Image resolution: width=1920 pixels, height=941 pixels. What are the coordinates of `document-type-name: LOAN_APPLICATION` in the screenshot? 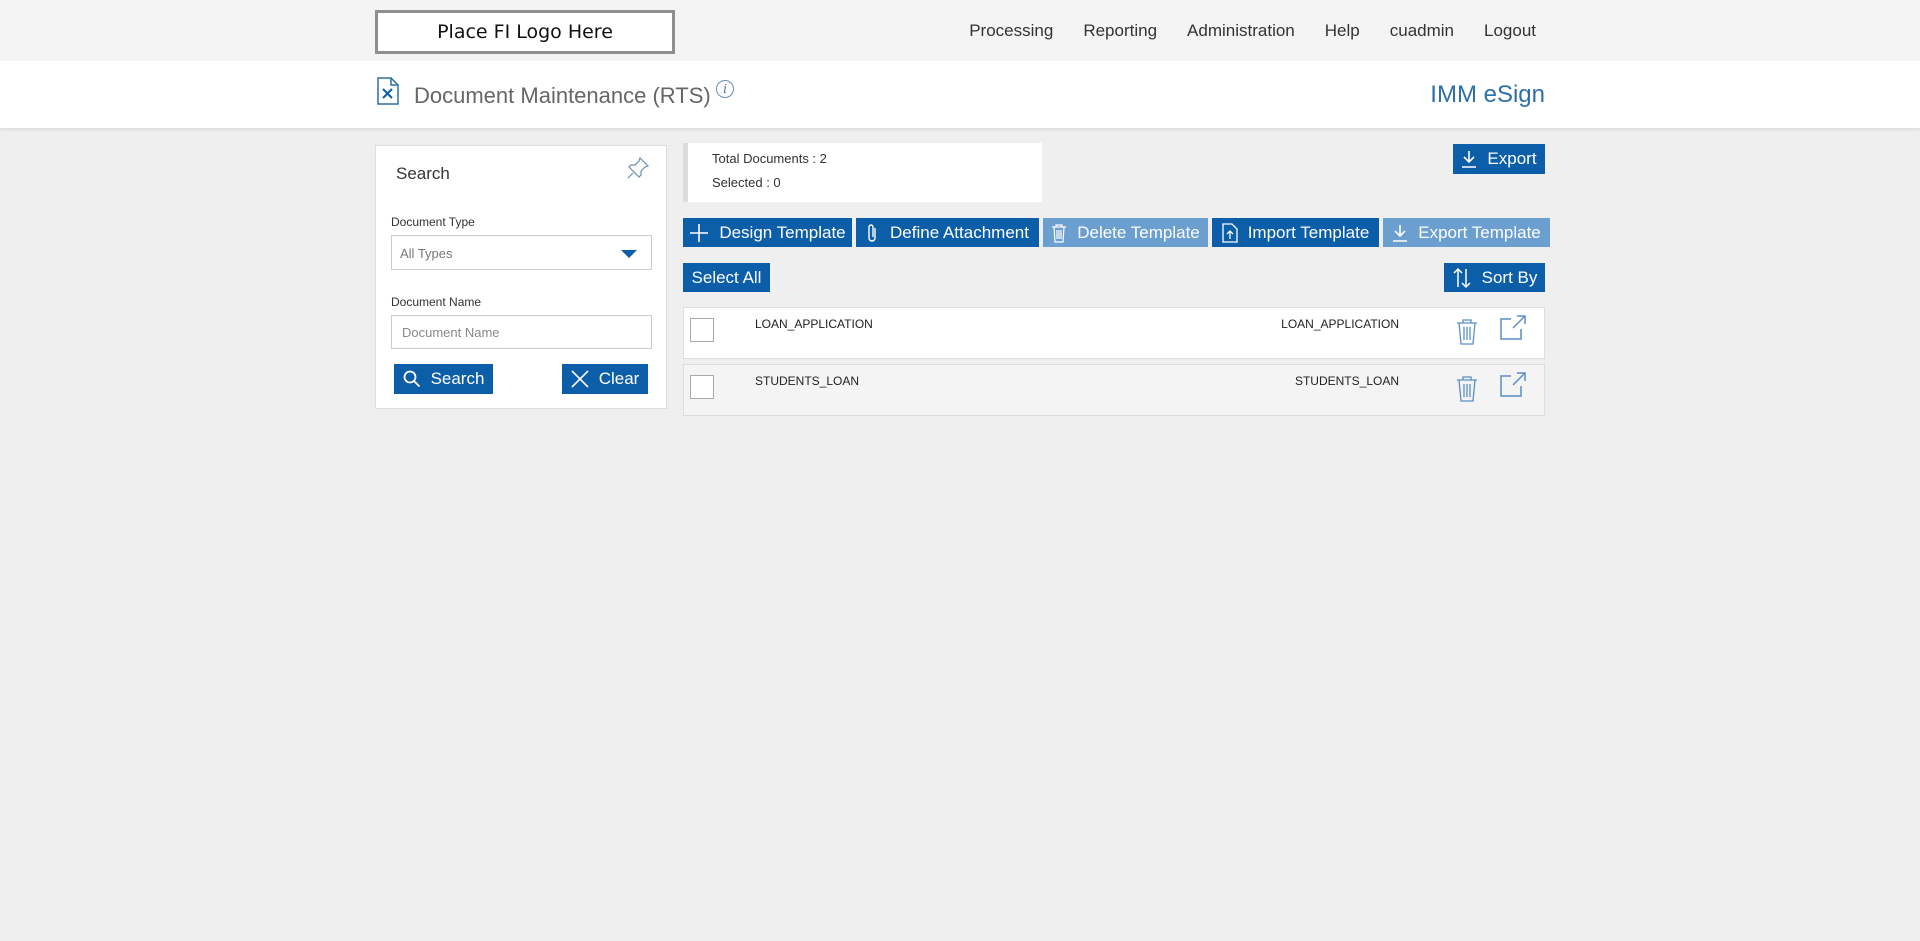 It's located at (1340, 324).